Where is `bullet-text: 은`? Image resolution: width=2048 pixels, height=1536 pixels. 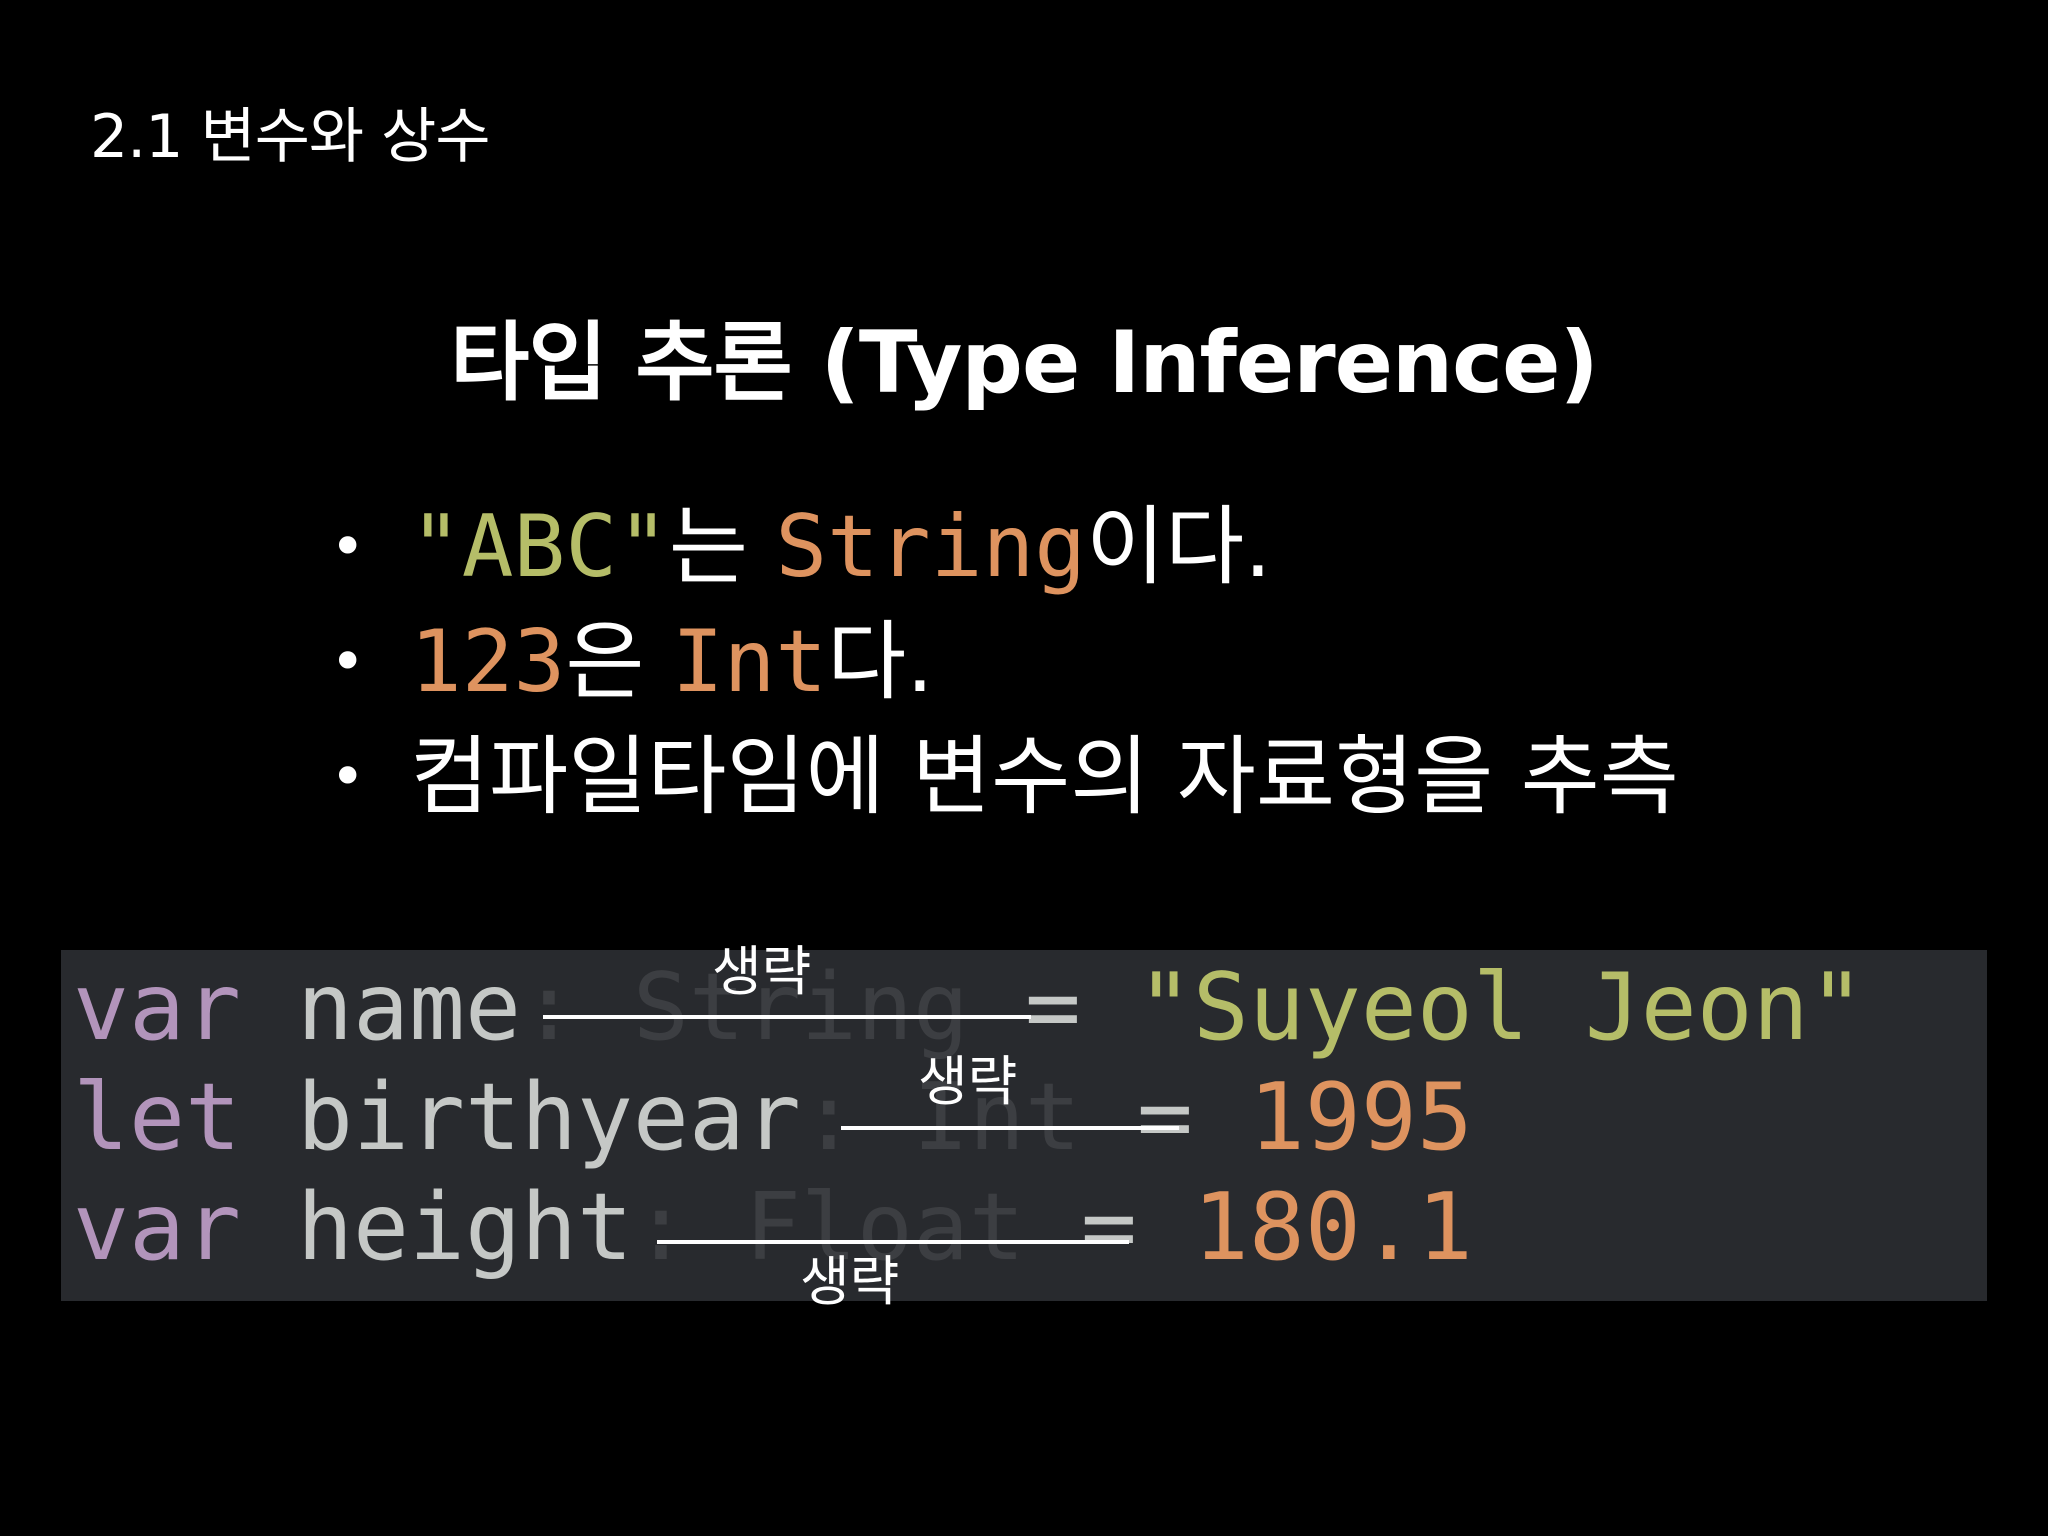 bullet-text: 은 is located at coordinates (618, 662).